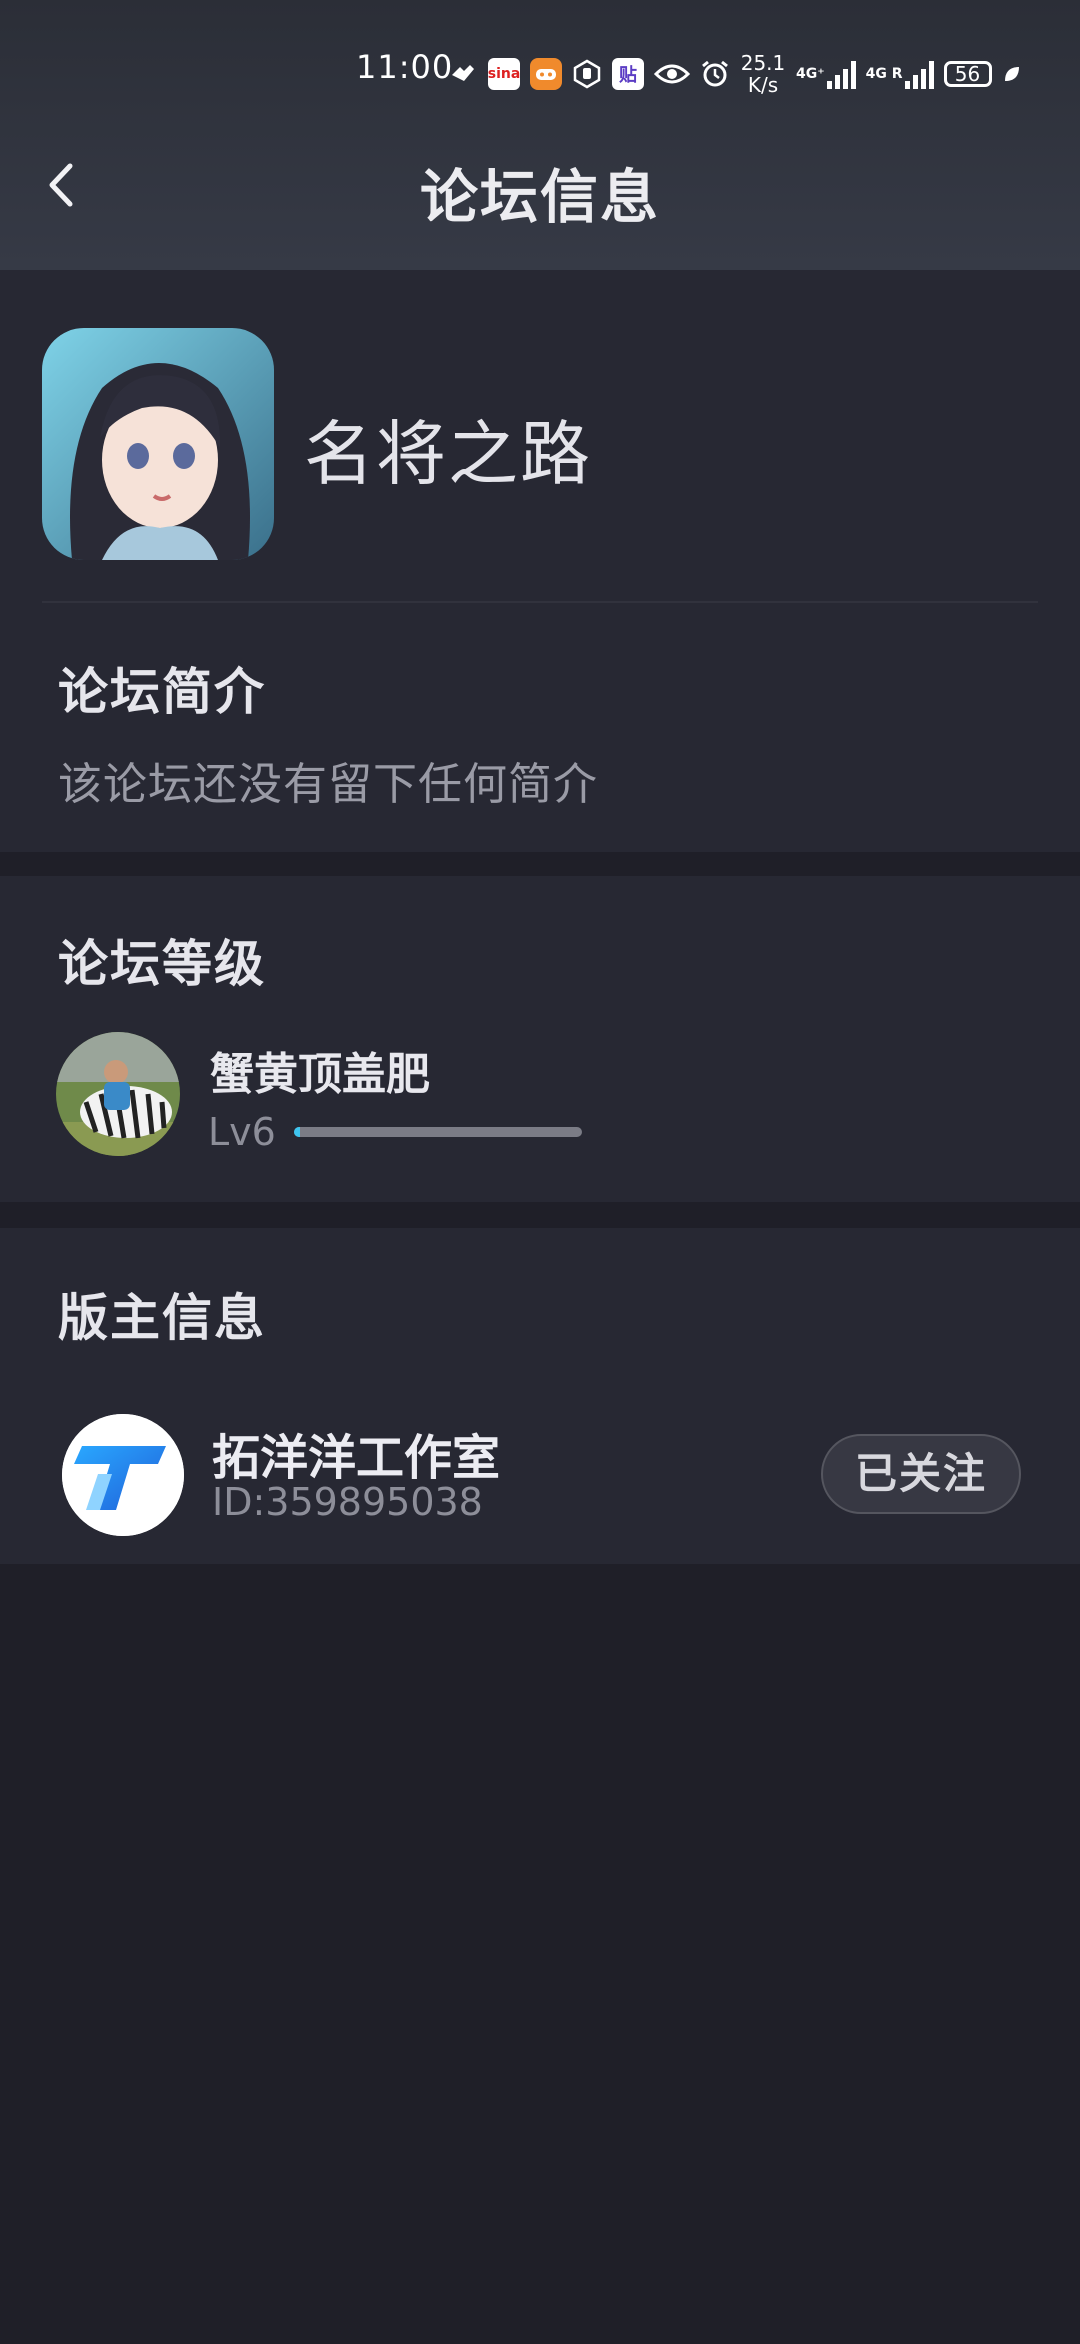  I want to click on user-name: 蟹黄顶盖肥, so click(320, 1074).